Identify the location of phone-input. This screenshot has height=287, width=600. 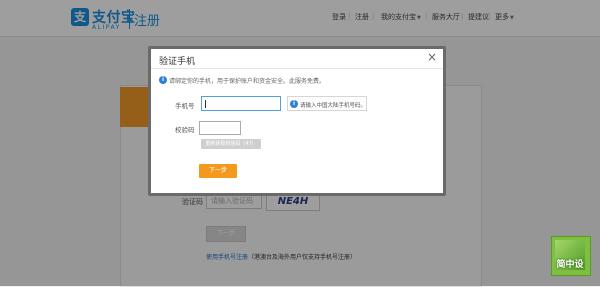
(241, 103).